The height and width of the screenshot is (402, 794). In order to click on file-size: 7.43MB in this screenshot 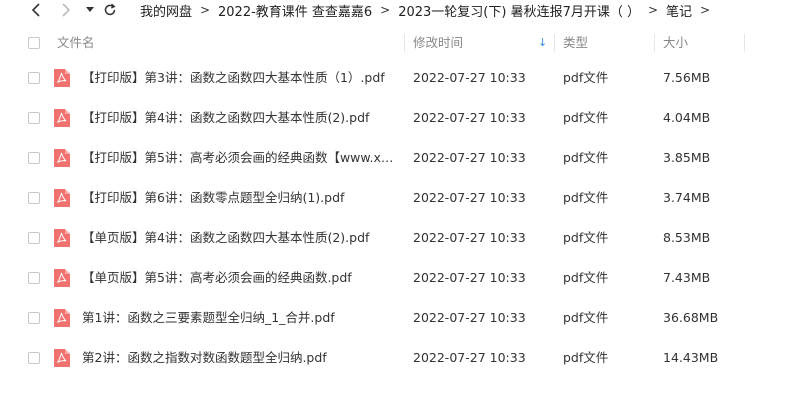, I will do `click(687, 277)`.